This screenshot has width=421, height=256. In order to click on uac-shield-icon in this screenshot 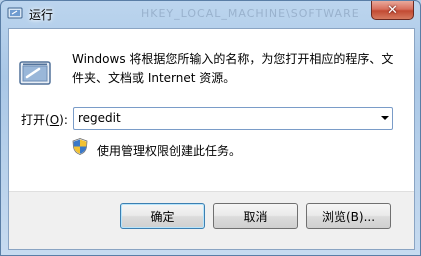, I will do `click(80, 146)`.